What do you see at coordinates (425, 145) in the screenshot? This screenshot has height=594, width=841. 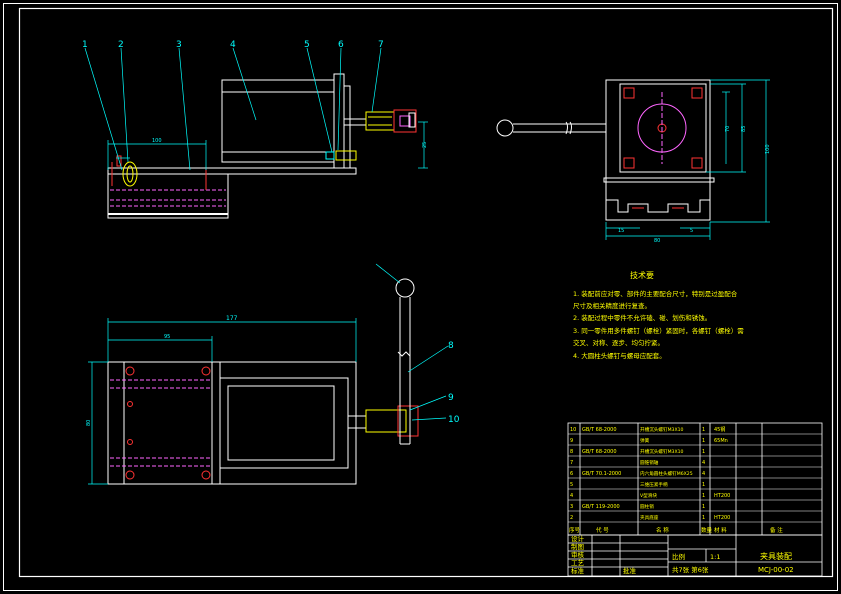 I see `dim-top-height: 25` at bounding box center [425, 145].